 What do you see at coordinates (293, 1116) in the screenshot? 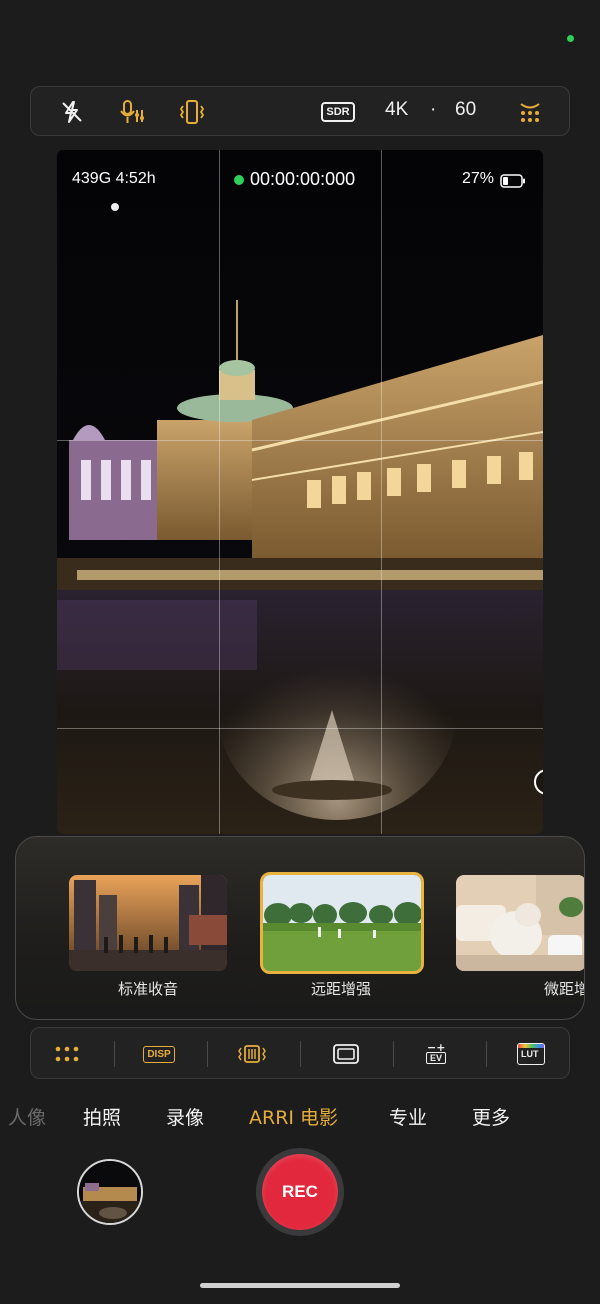
I see `tab-arri-cinema: ARRI 电影` at bounding box center [293, 1116].